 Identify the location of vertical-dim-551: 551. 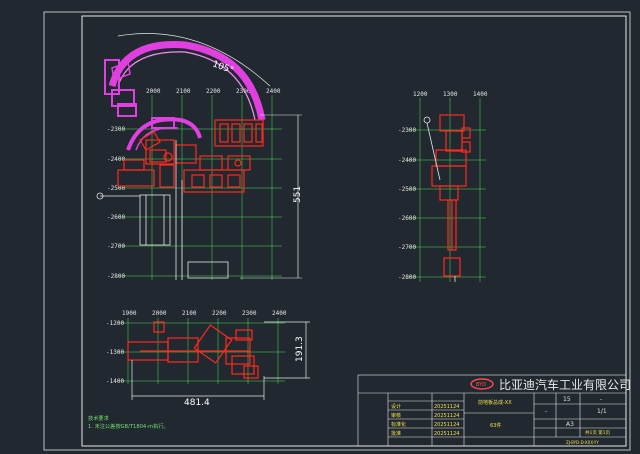
(298, 194).